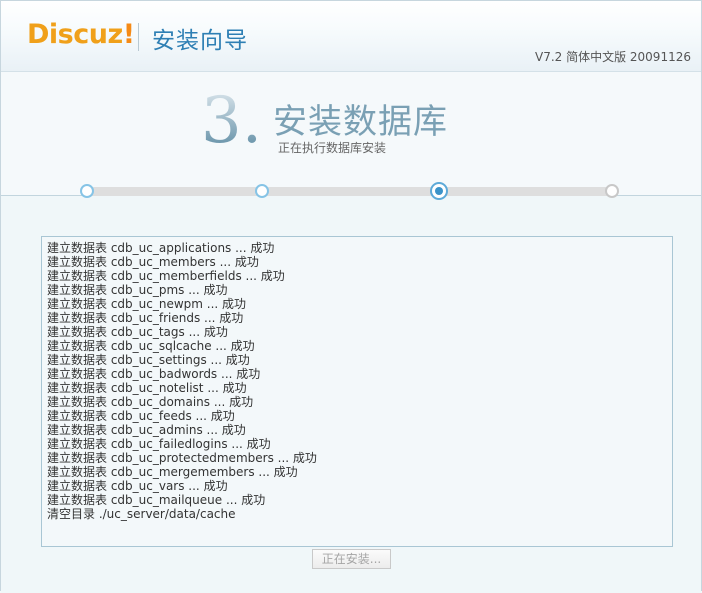  Describe the element at coordinates (141, 514) in the screenshot. I see `log-line: 清空目录 ./uc_server/data/cache` at that location.